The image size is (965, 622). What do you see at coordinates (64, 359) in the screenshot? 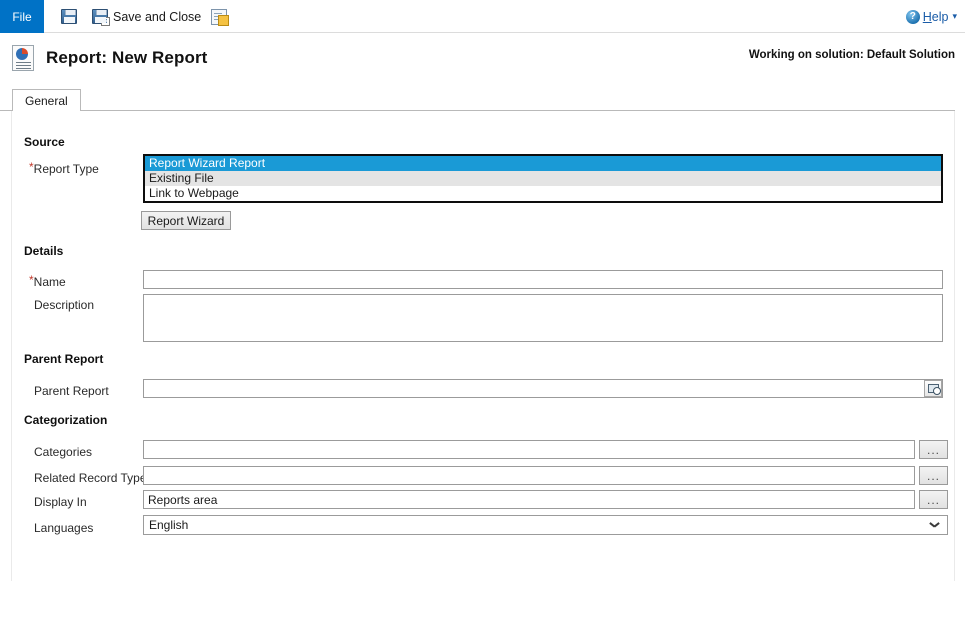
I see `section-header-parent-report: Parent Report` at bounding box center [64, 359].